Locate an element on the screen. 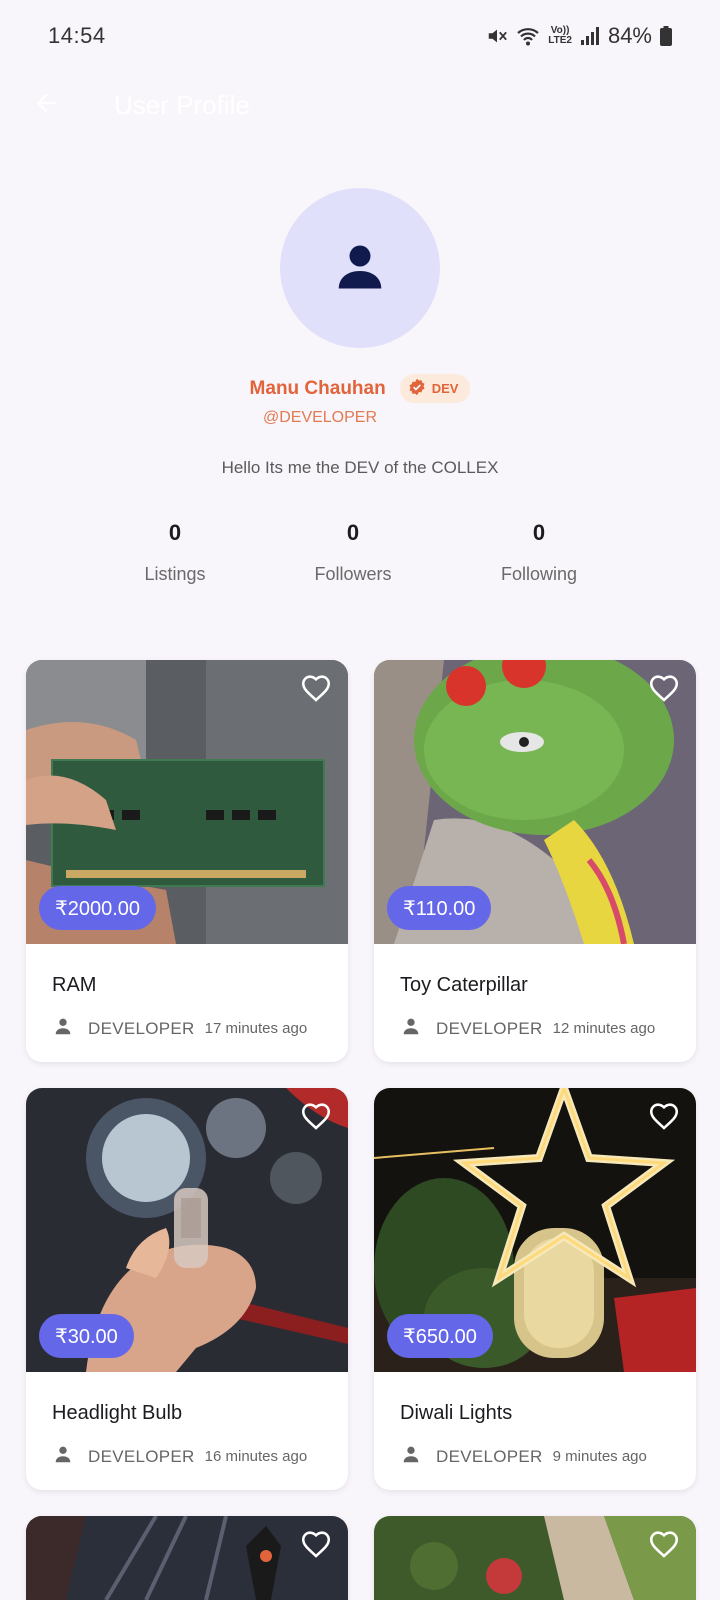 The width and height of the screenshot is (720, 1600). profile-username: @DEVELOPER is located at coordinates (320, 417).